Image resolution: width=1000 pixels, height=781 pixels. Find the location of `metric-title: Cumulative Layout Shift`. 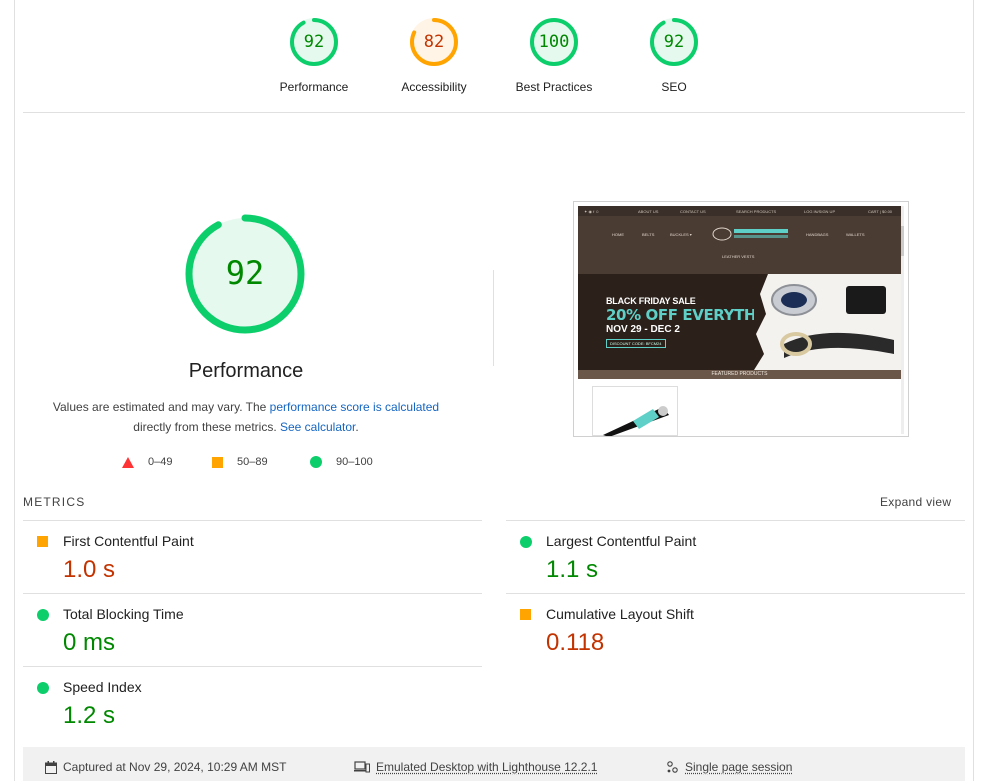

metric-title: Cumulative Layout Shift is located at coordinates (620, 614).